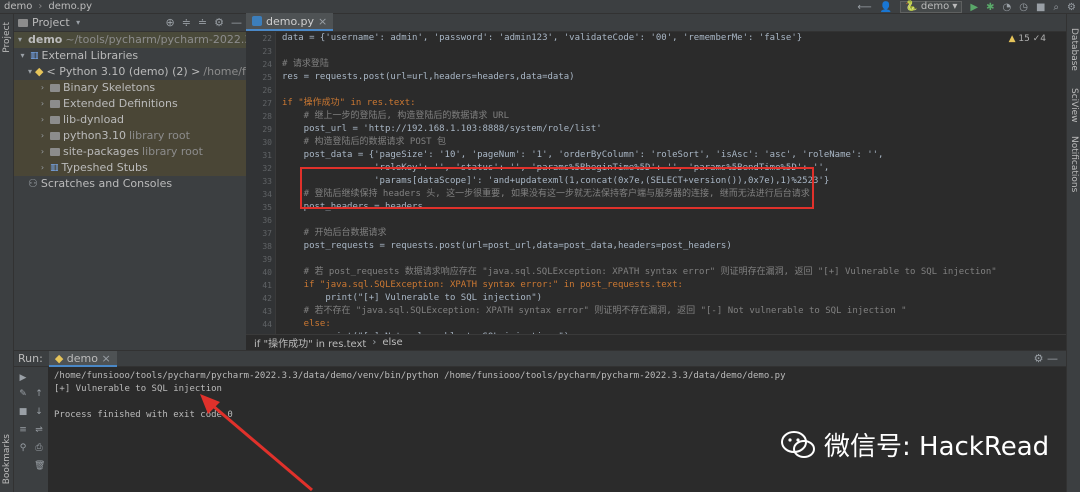 This screenshot has height=492, width=1080. What do you see at coordinates (267, 285) in the screenshot?
I see `line-number: 41` at bounding box center [267, 285].